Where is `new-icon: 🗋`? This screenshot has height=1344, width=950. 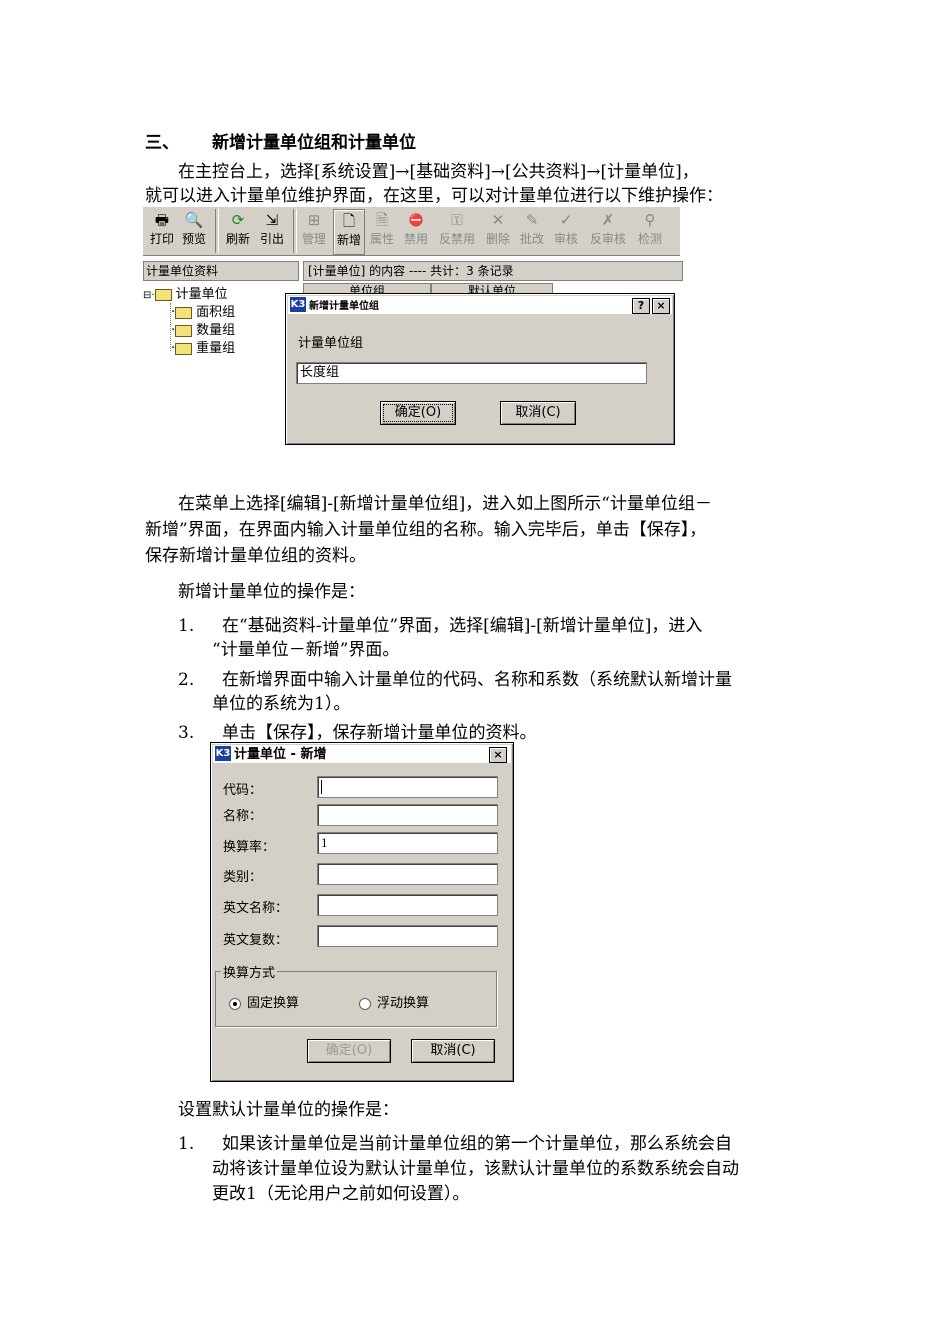 new-icon: 🗋 is located at coordinates (349, 221).